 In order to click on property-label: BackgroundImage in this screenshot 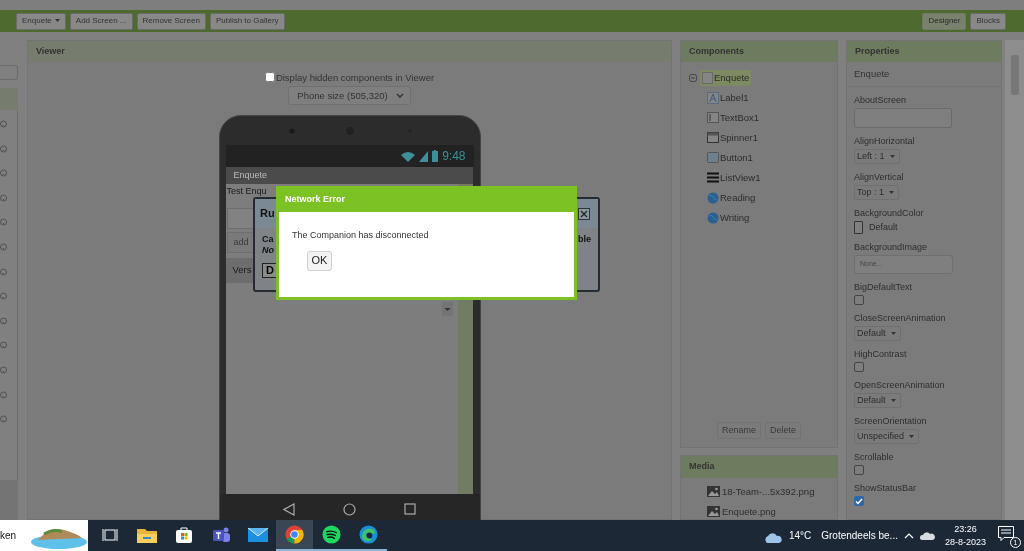, I will do `click(891, 247)`.